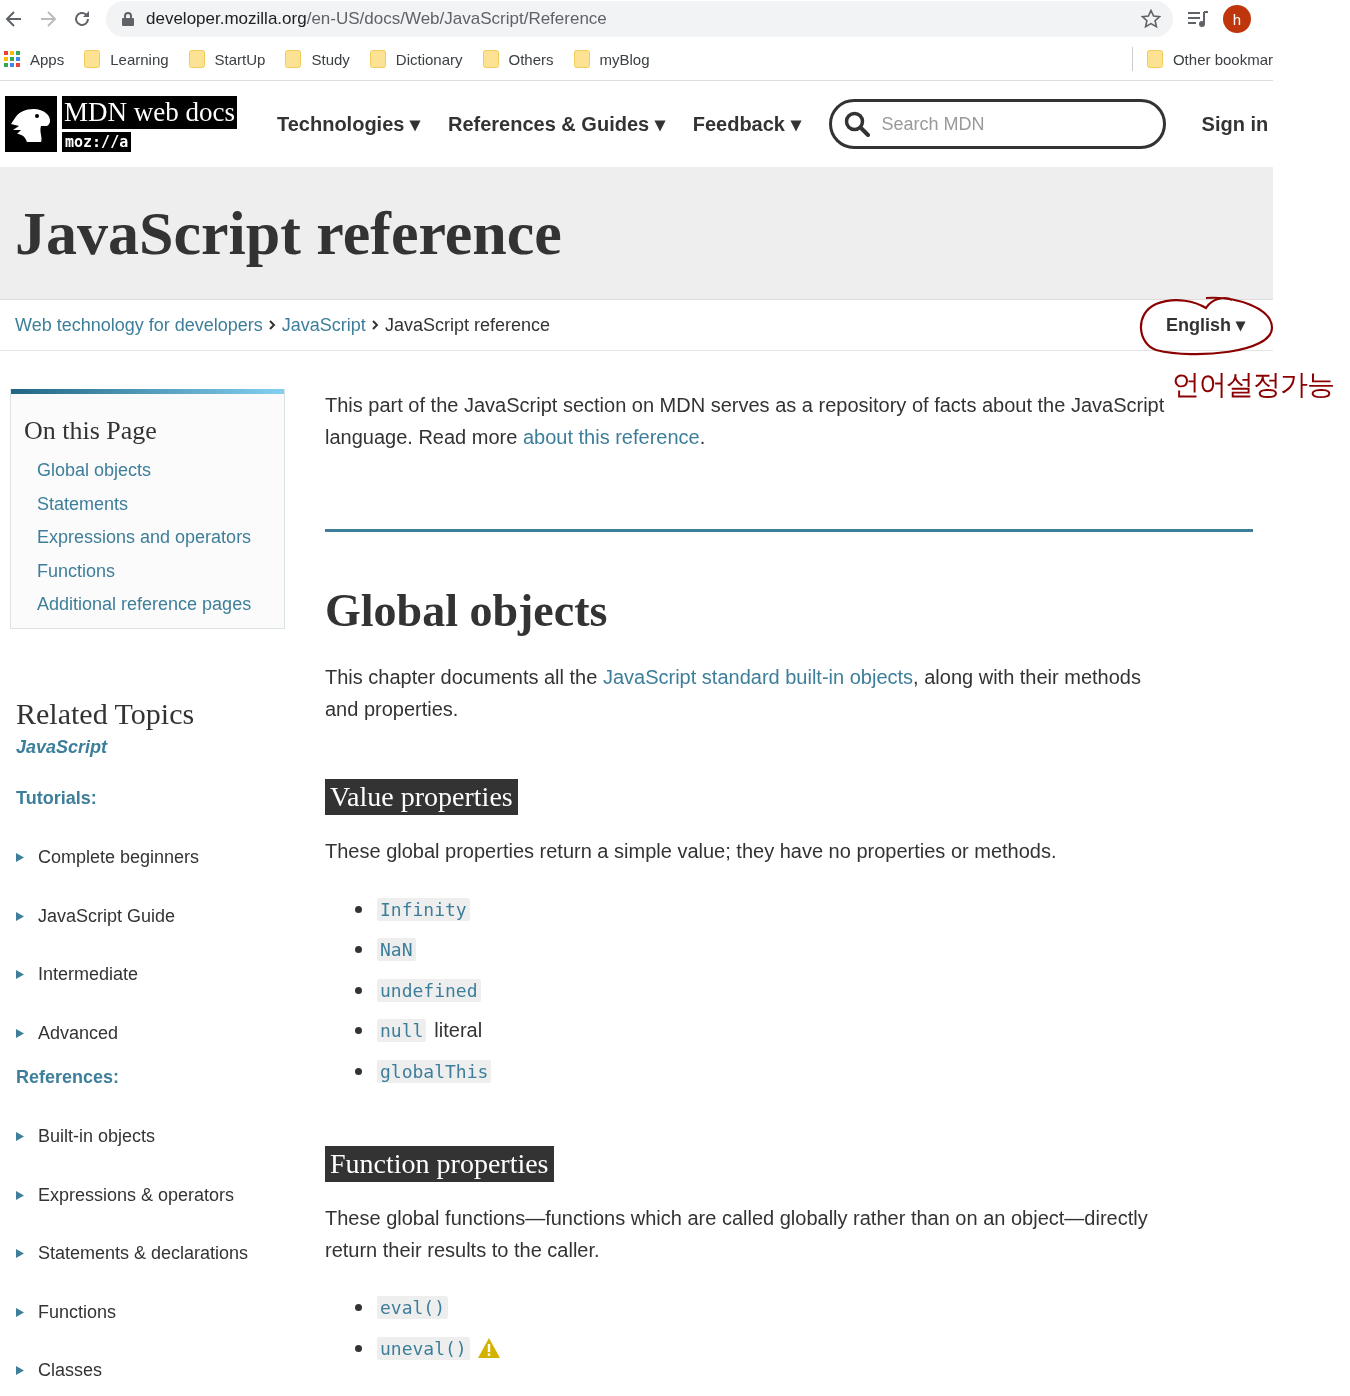 This screenshot has width=1350, height=1396. What do you see at coordinates (57, 798) in the screenshot?
I see `group-heading: Tutorials:` at bounding box center [57, 798].